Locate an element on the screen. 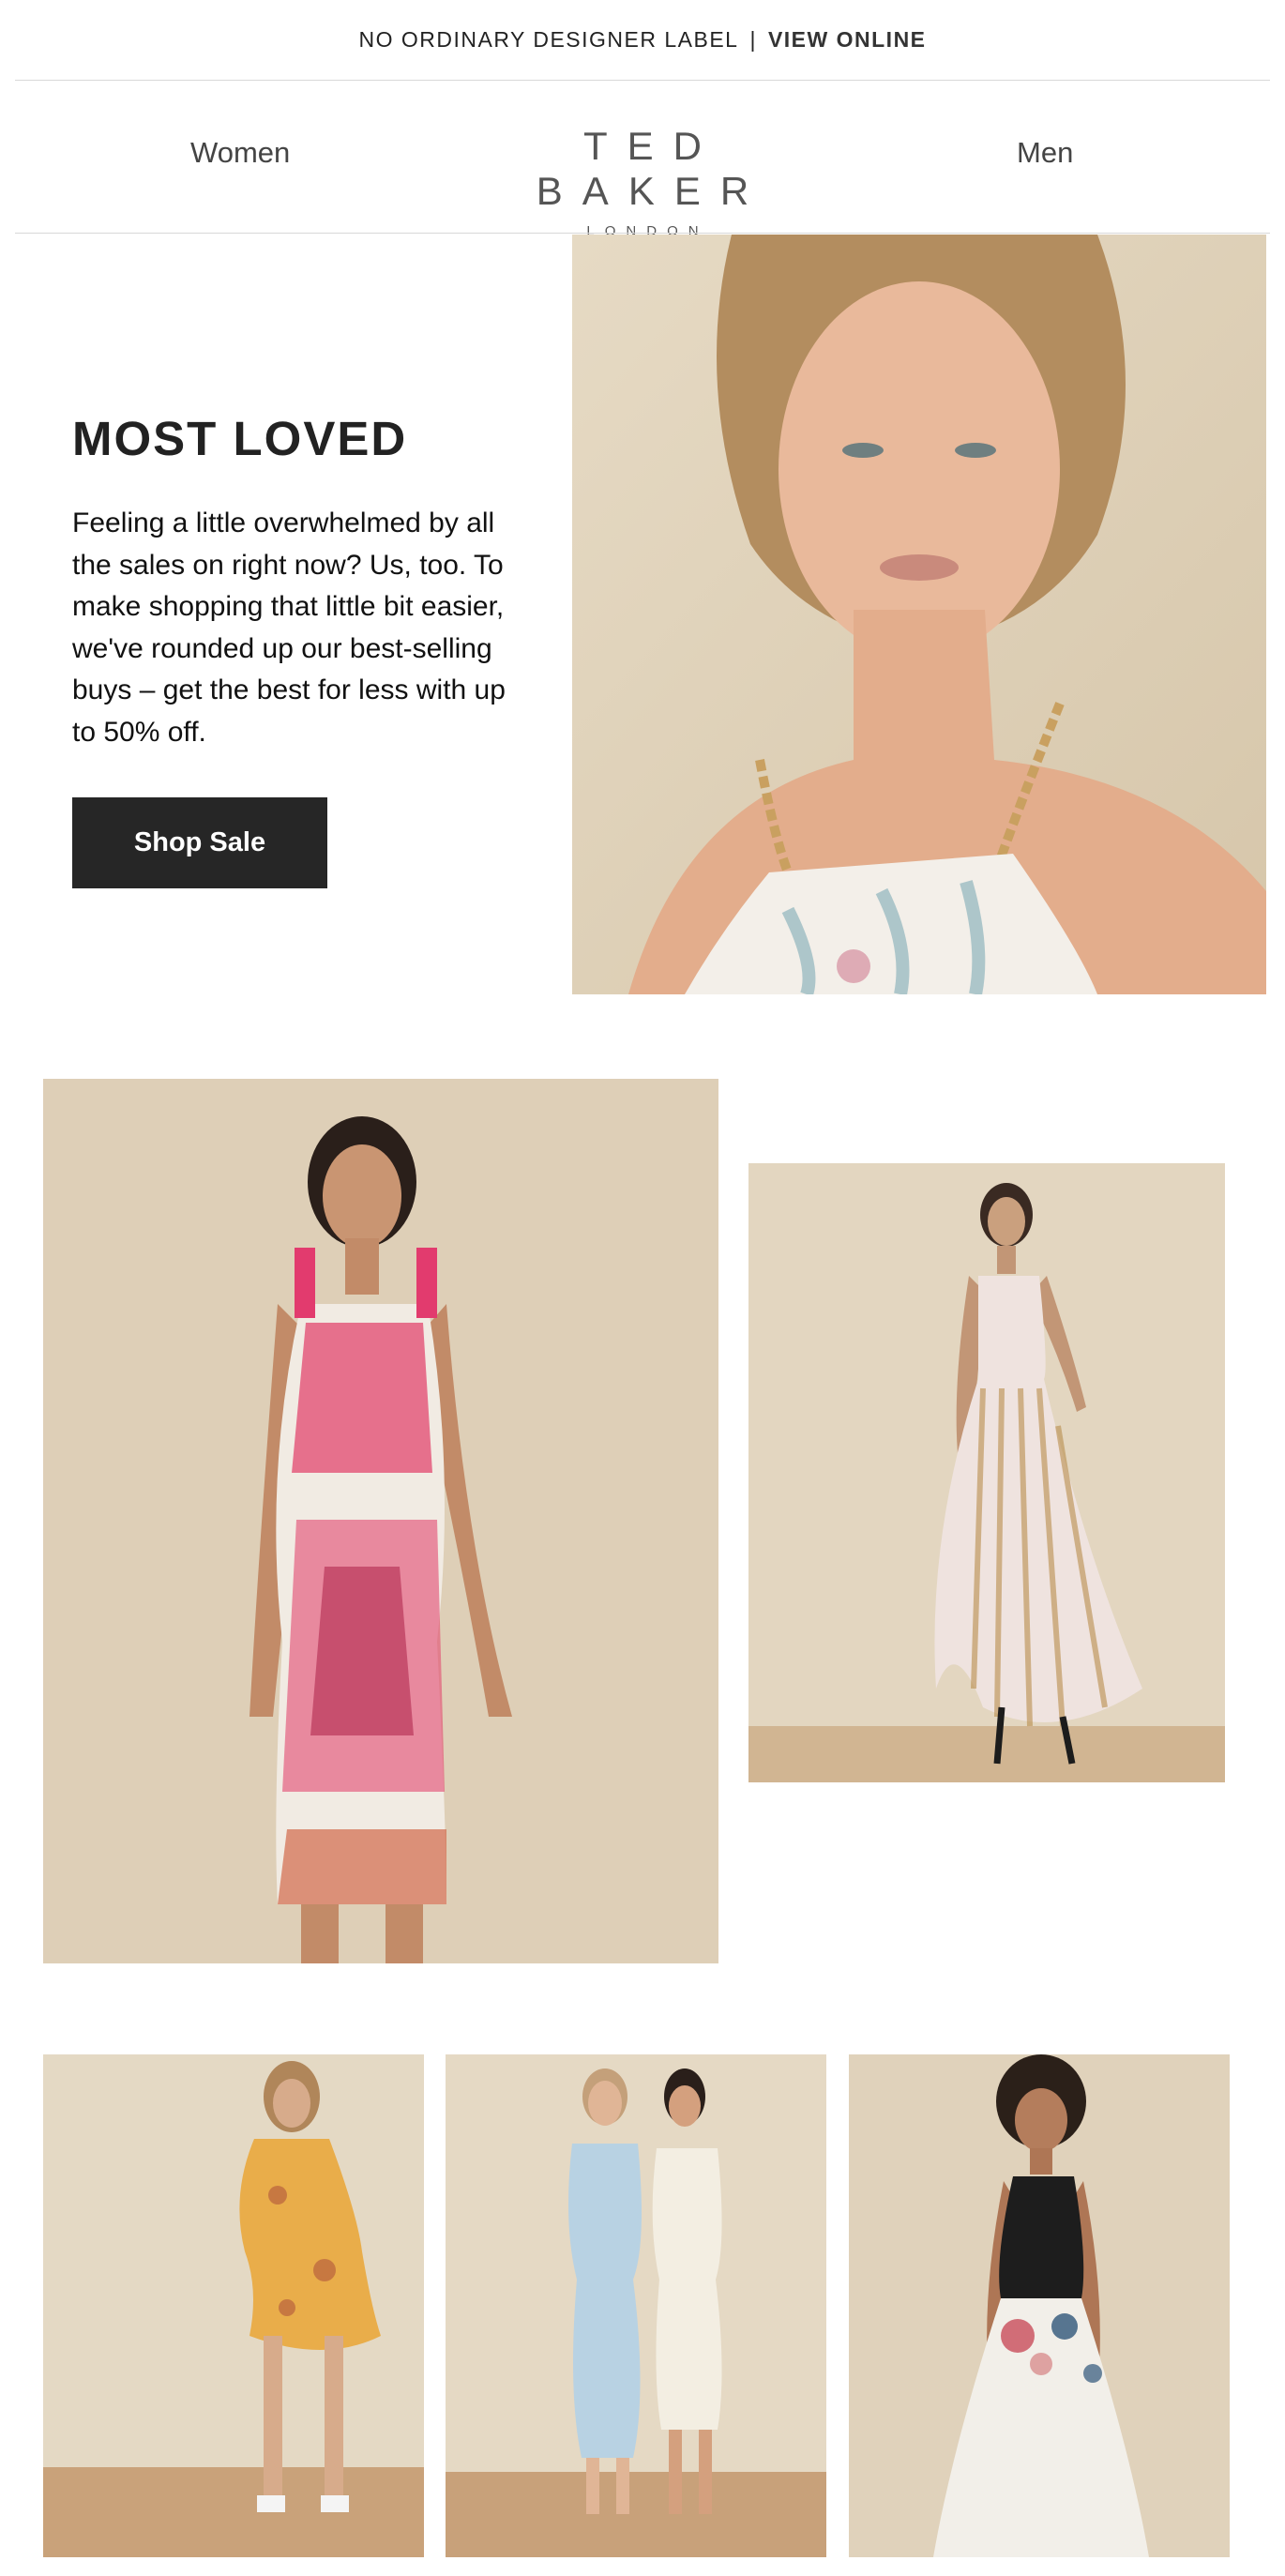 The image size is (1285, 2576). pleated-maxi-dress-image is located at coordinates (986, 1472).